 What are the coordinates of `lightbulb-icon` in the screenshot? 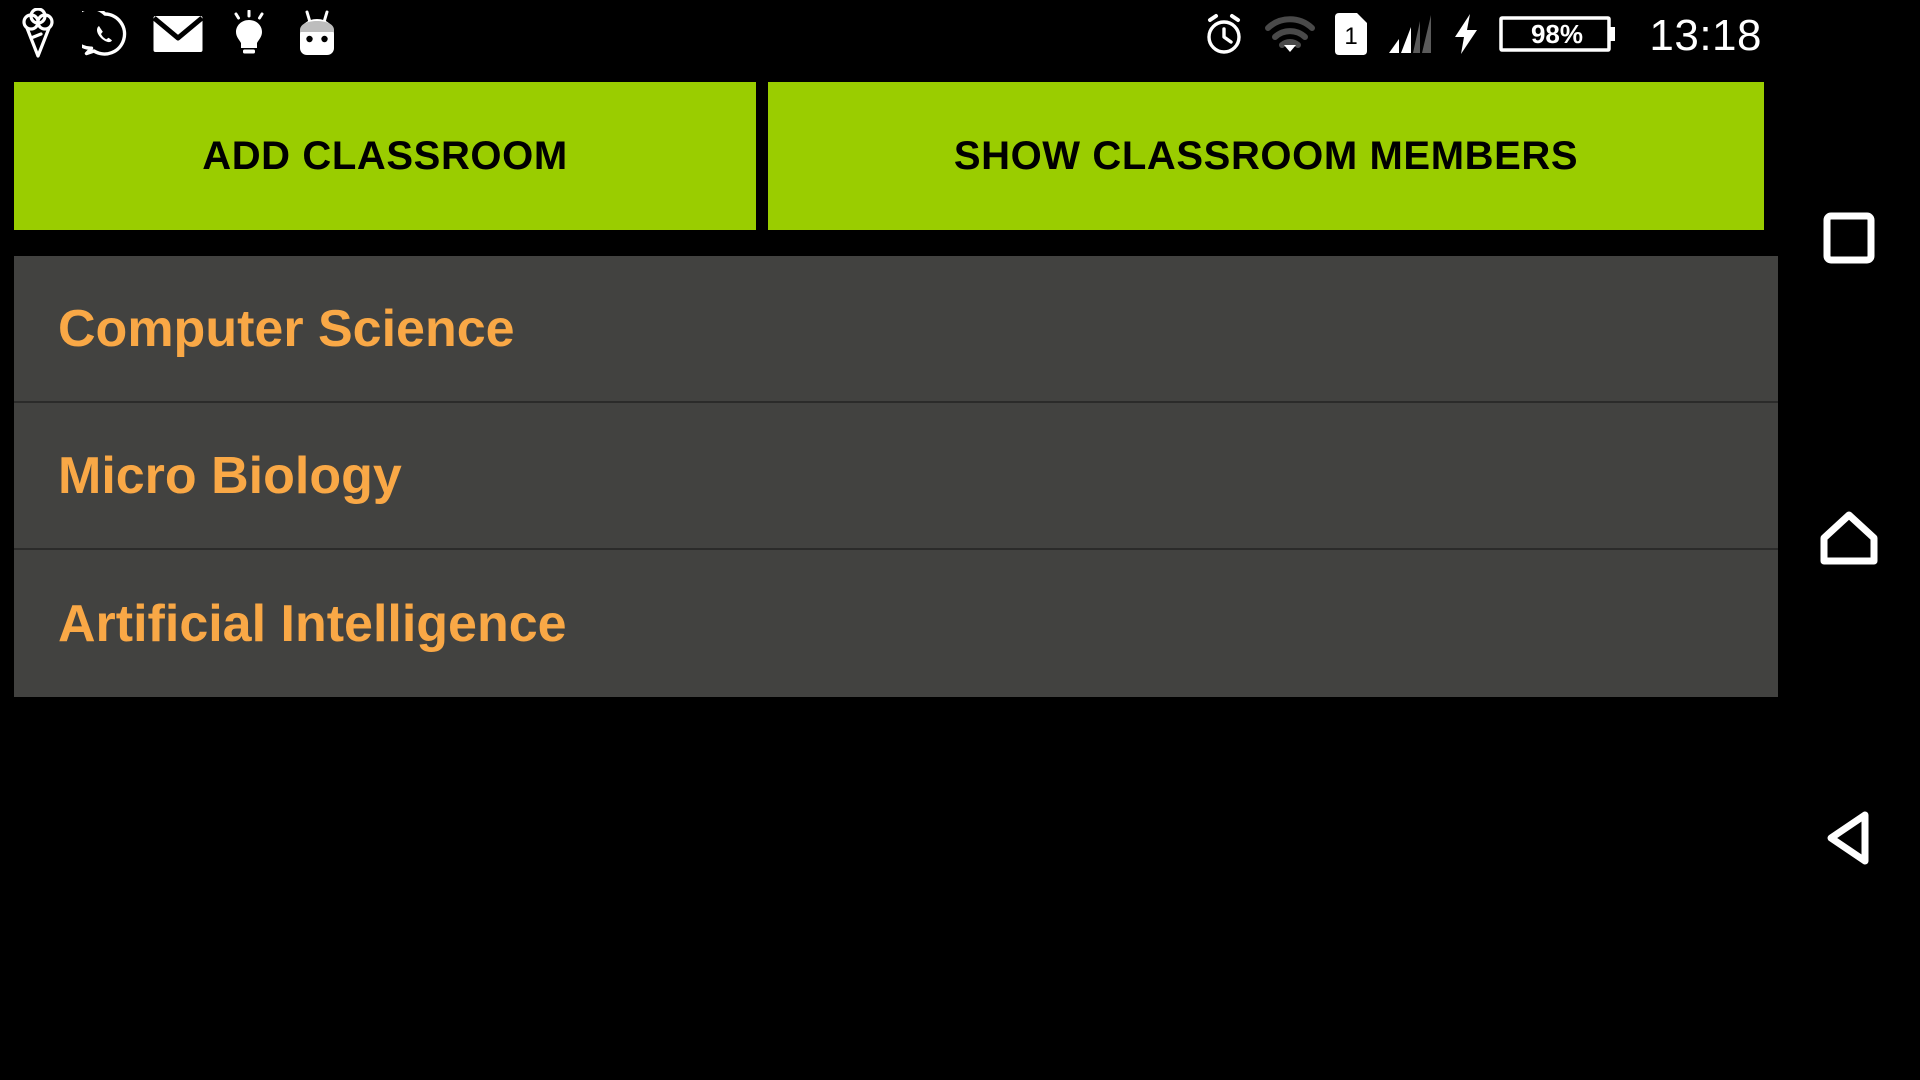 It's located at (249, 36).